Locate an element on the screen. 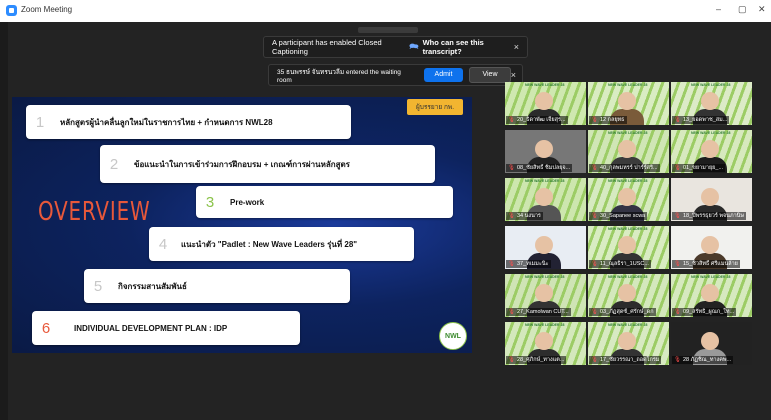 Image resolution: width=771 pixels, height=420 pixels. share-indicator is located at coordinates (388, 30).